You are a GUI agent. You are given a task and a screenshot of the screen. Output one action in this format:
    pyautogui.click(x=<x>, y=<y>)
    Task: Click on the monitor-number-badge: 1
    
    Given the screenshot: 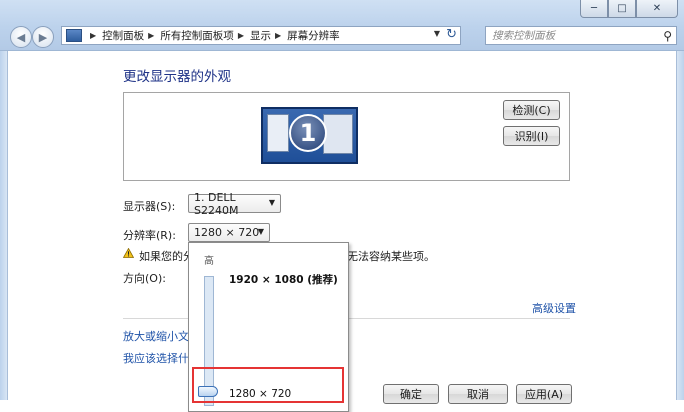 What is the action you would take?
    pyautogui.click(x=308, y=133)
    